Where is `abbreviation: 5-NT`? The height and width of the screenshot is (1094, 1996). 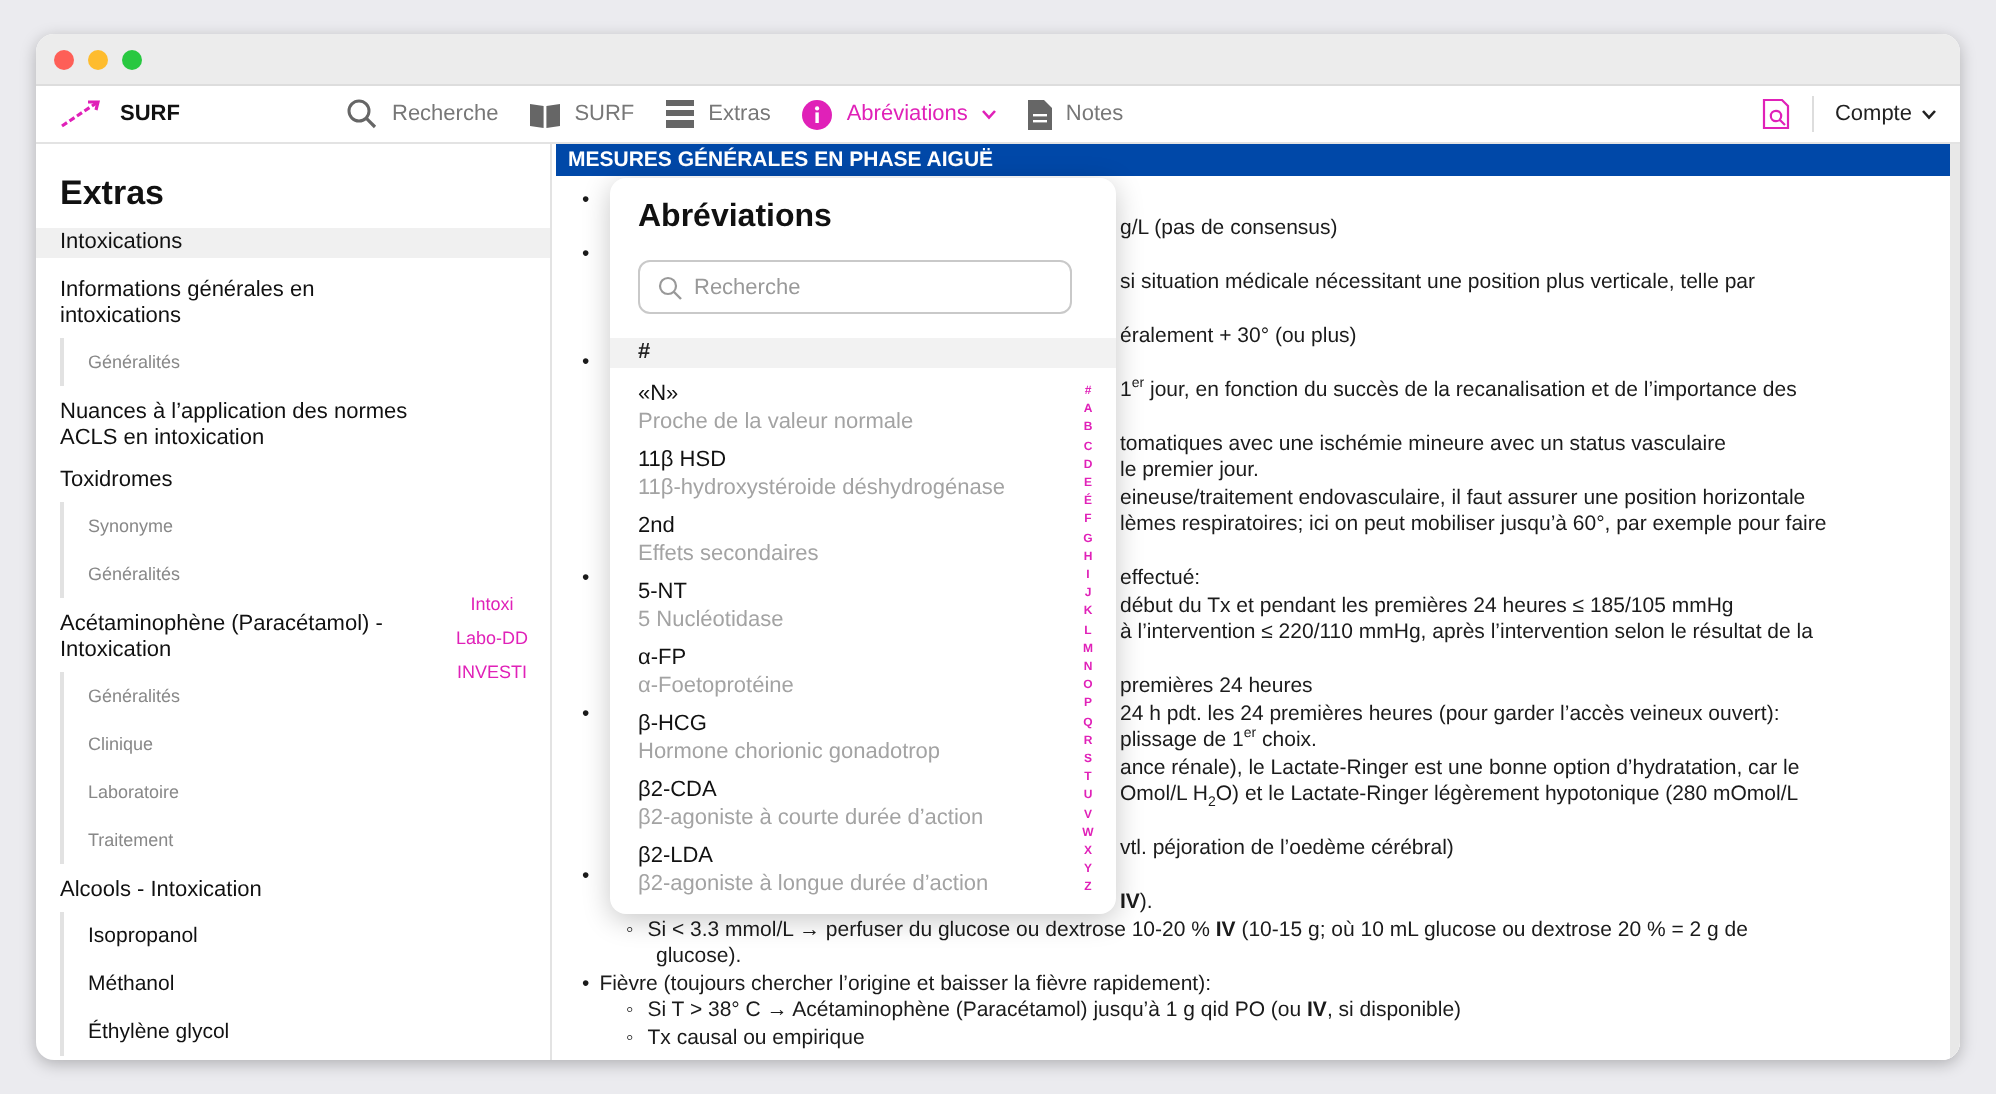
abbreviation: 5-NT is located at coordinates (841, 592).